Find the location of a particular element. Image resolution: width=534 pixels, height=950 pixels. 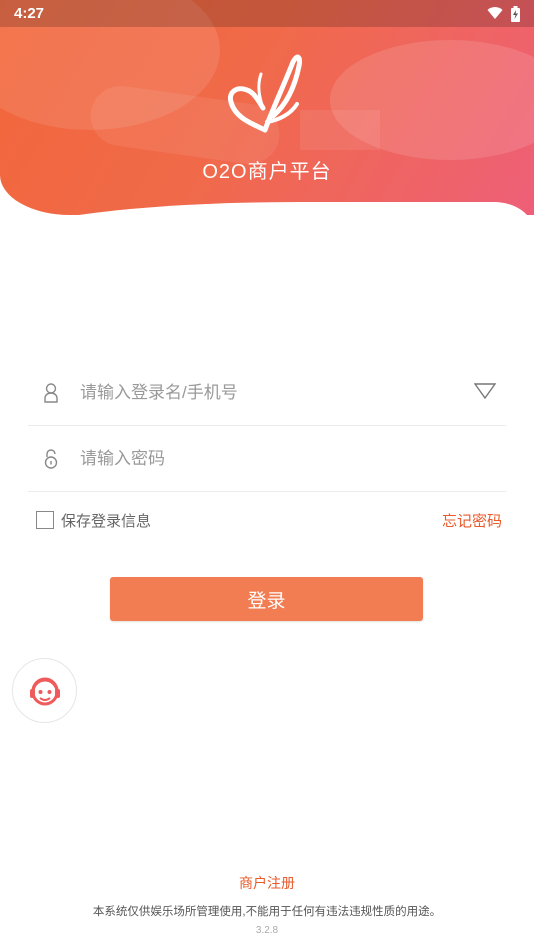

username-row is located at coordinates (267, 393).